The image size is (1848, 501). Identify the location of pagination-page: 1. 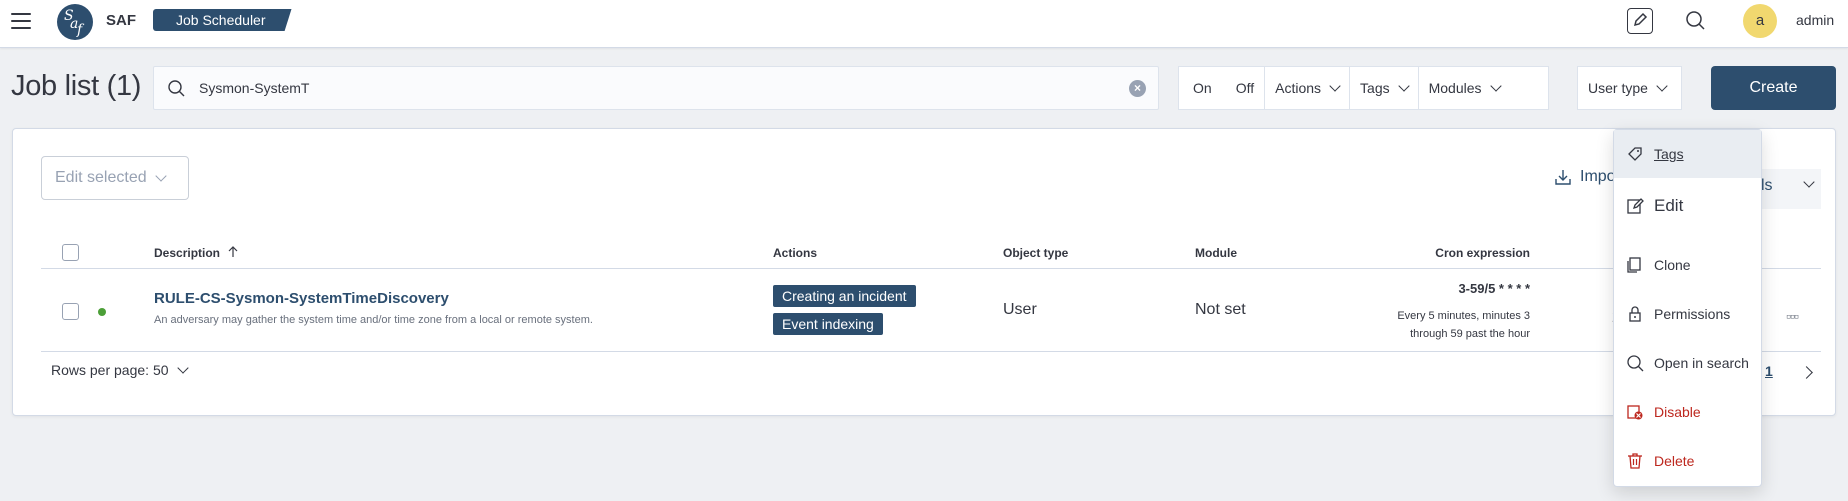
(1769, 371).